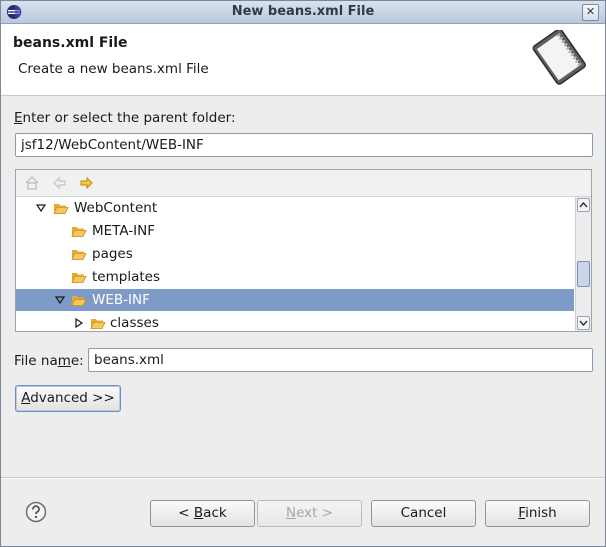 The image size is (606, 547). I want to click on new-file-wizard-icon, so click(559, 57).